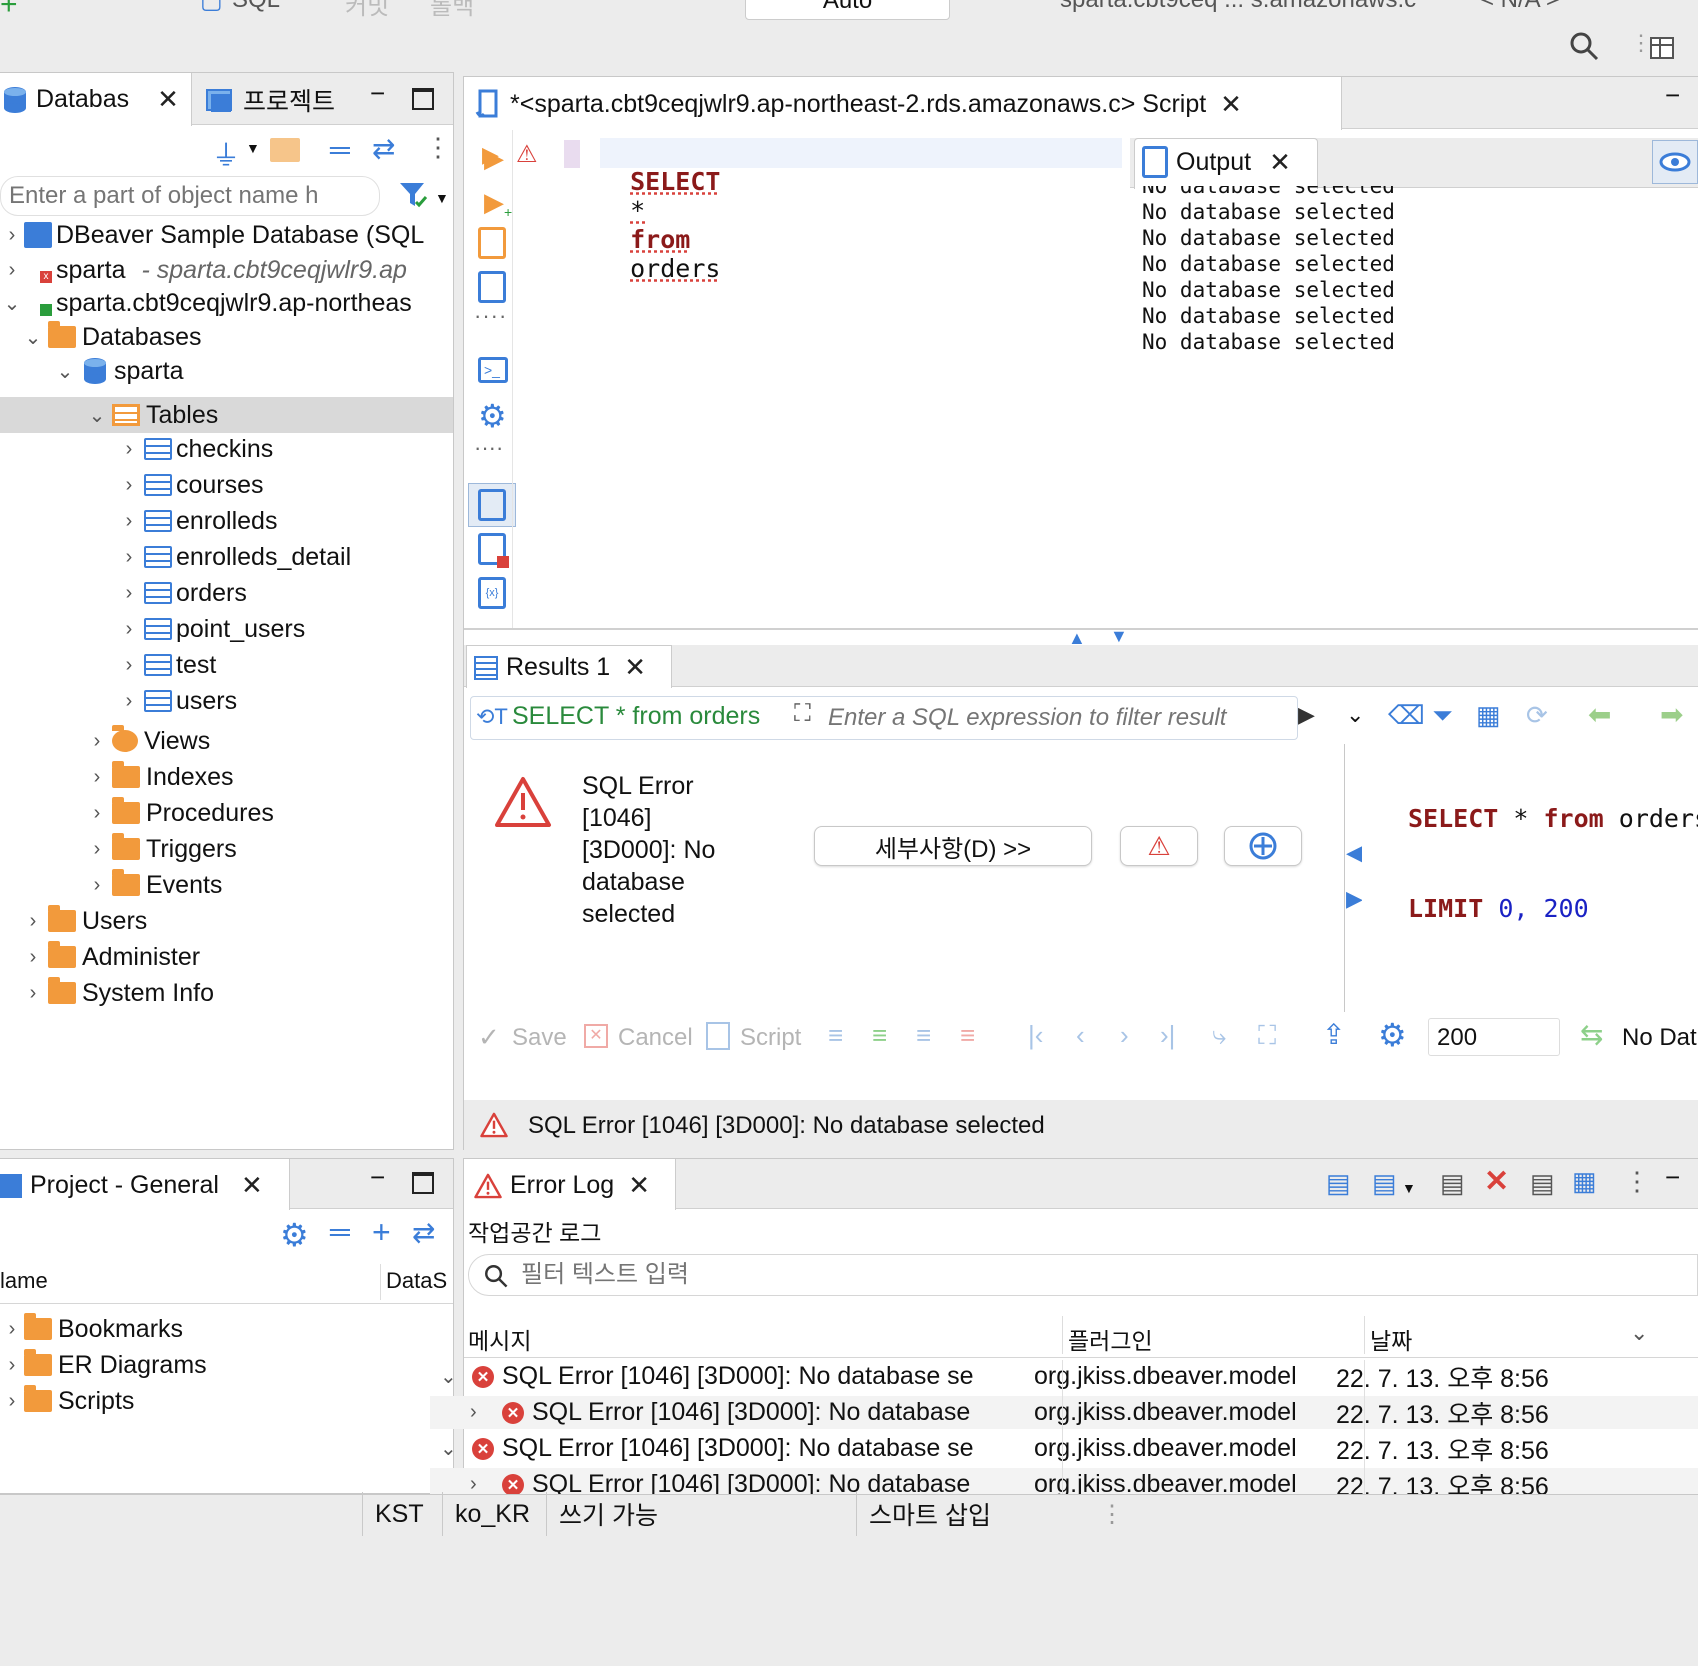  Describe the element at coordinates (1080, 1035) in the screenshot. I see `previous-page-icon: ‹` at that location.